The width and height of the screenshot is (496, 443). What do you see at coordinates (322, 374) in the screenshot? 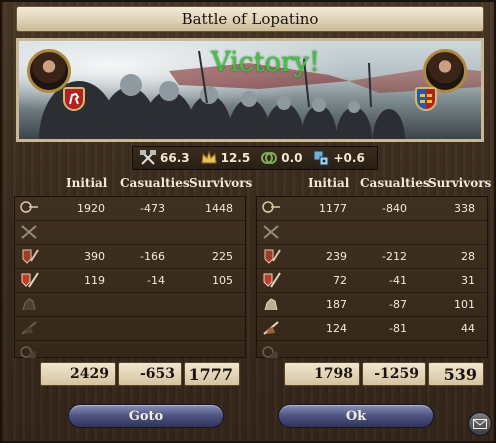
I see `total-initial: 1798` at bounding box center [322, 374].